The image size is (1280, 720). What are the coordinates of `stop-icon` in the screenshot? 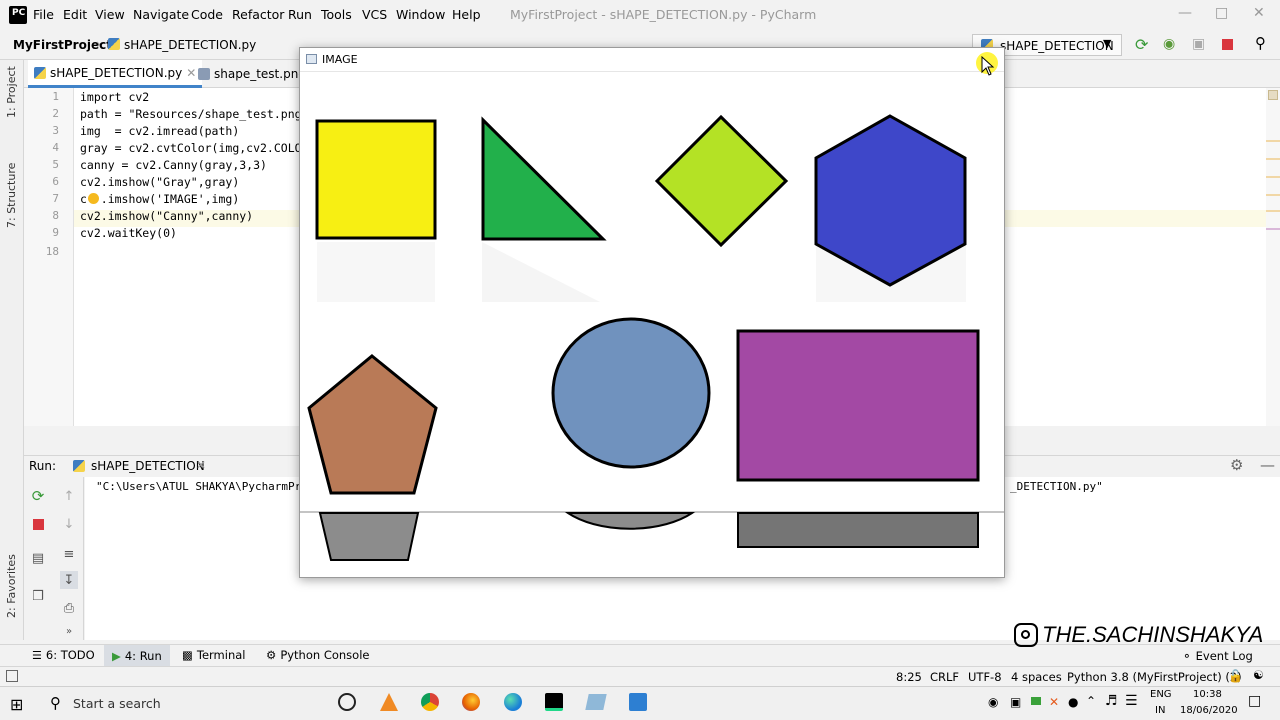 It's located at (1227, 44).